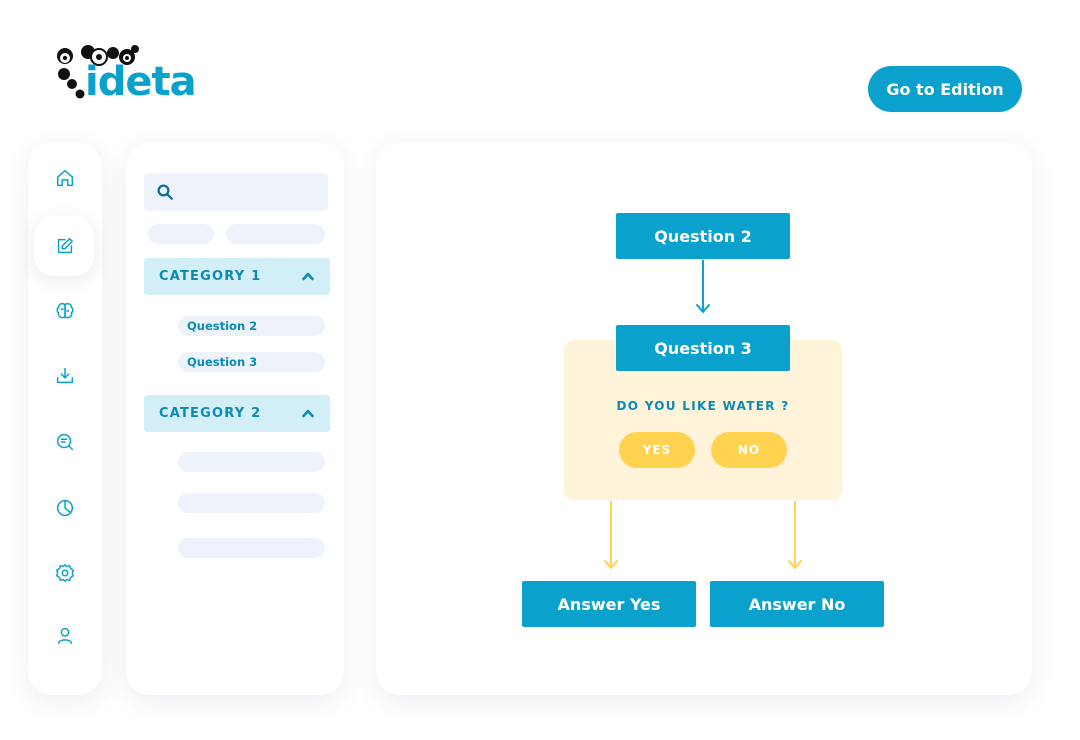  Describe the element at coordinates (65, 508) in the screenshot. I see `pie-chart-icon` at that location.